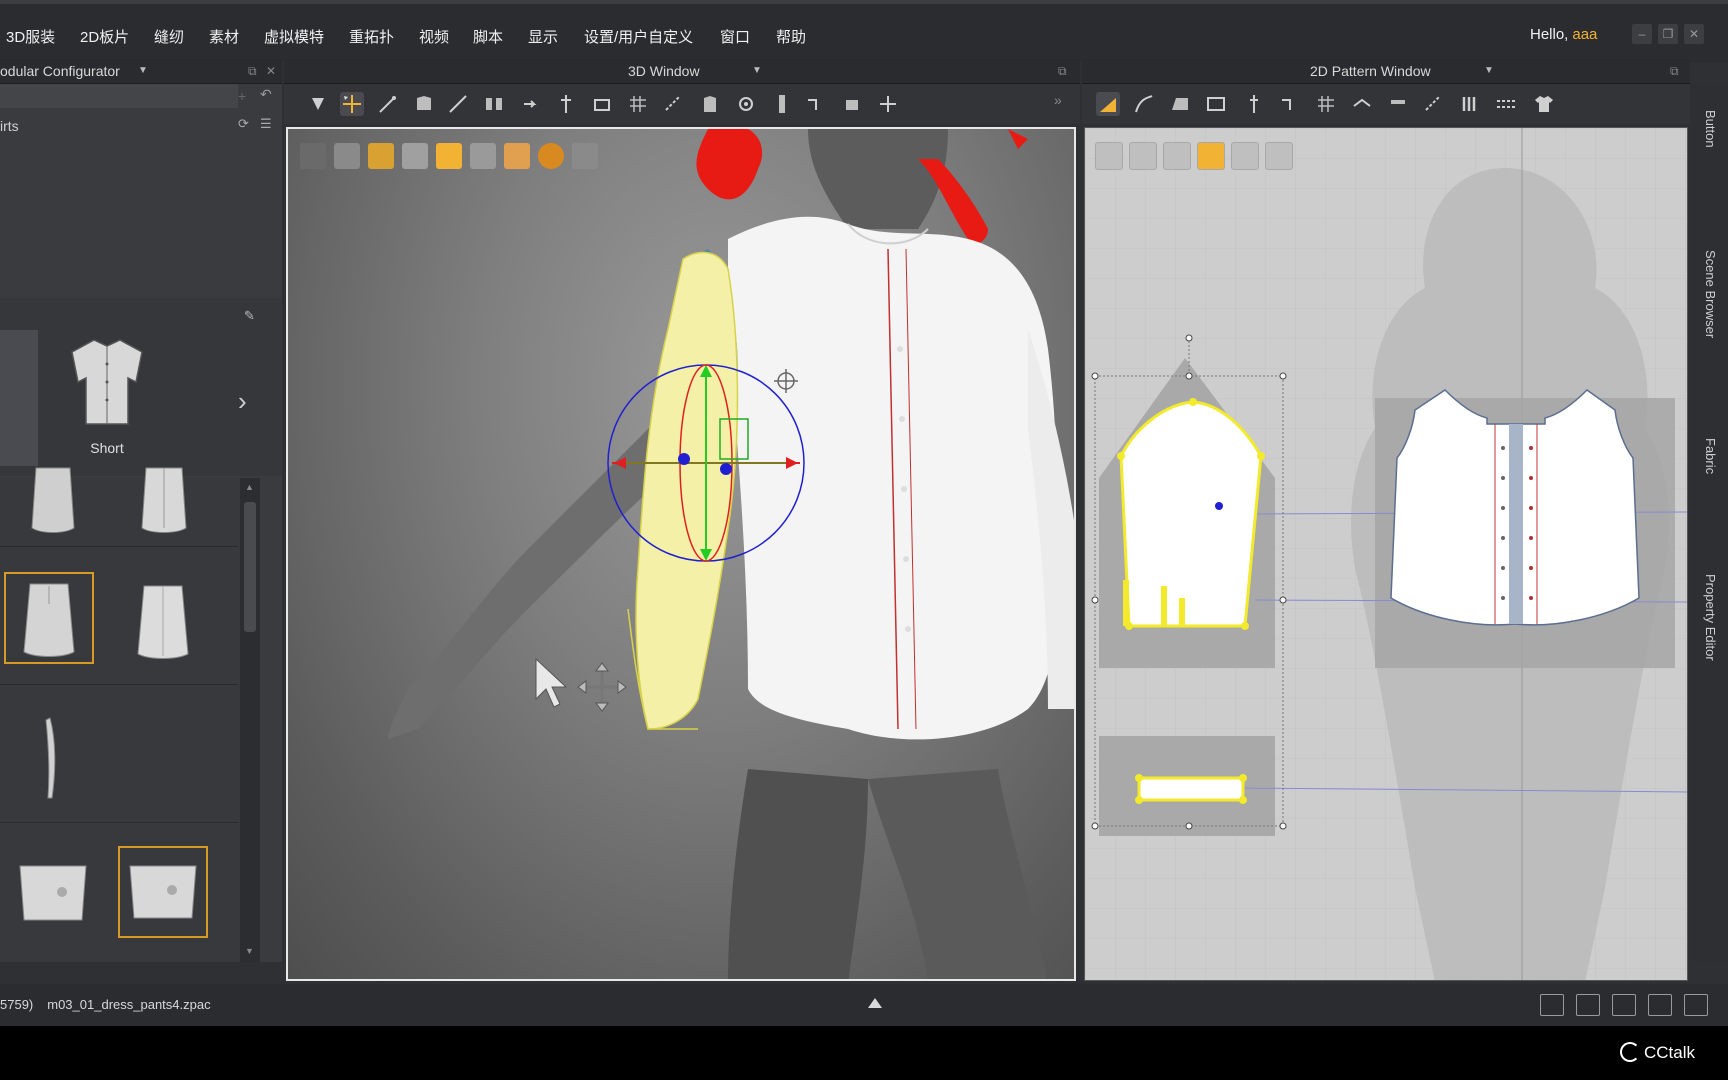 The width and height of the screenshot is (1728, 1080). Describe the element at coordinates (1290, 104) in the screenshot. I see `trace-icon` at that location.